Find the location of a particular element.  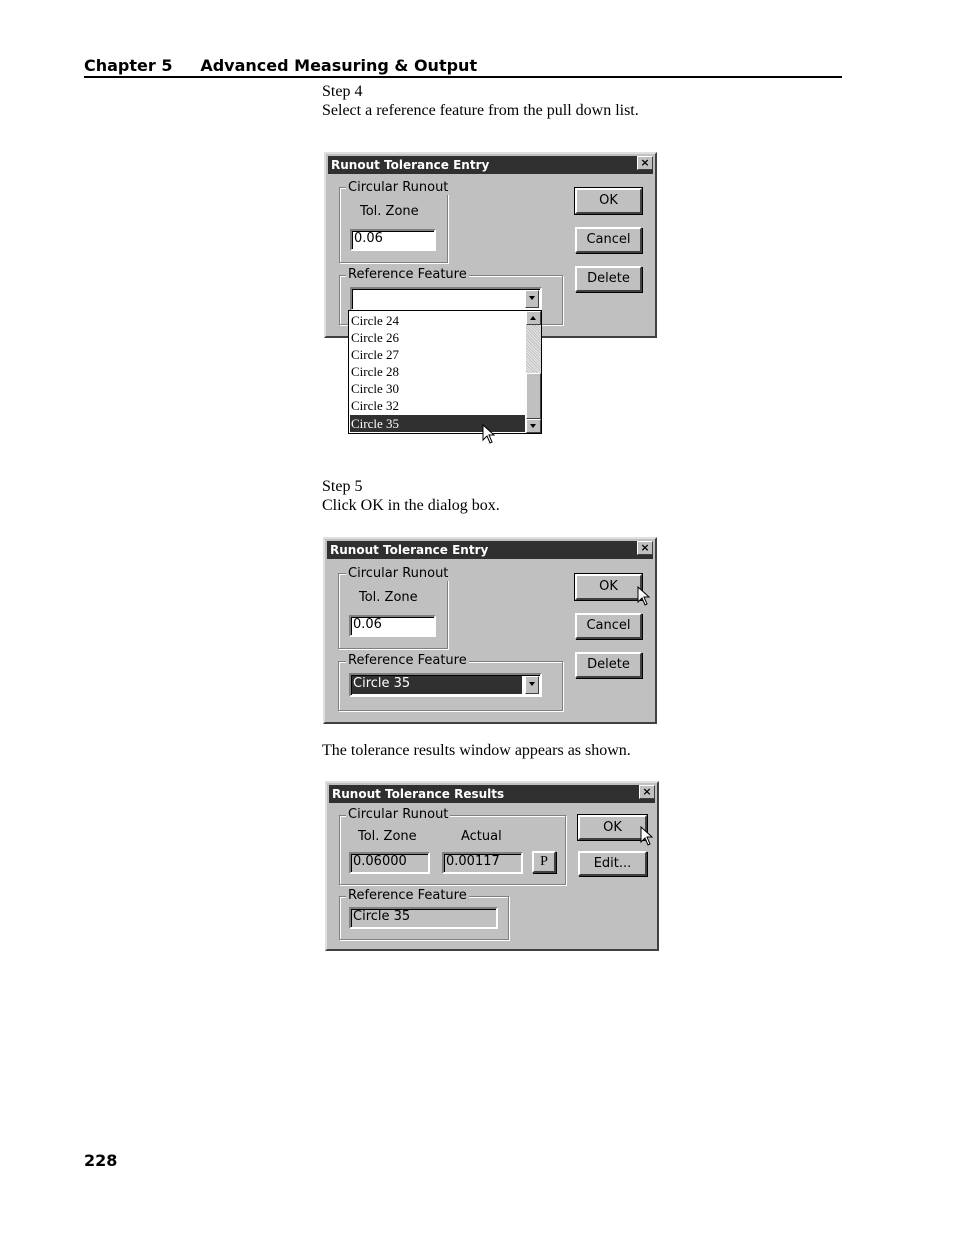

pass-status-badge: P is located at coordinates (544, 862).